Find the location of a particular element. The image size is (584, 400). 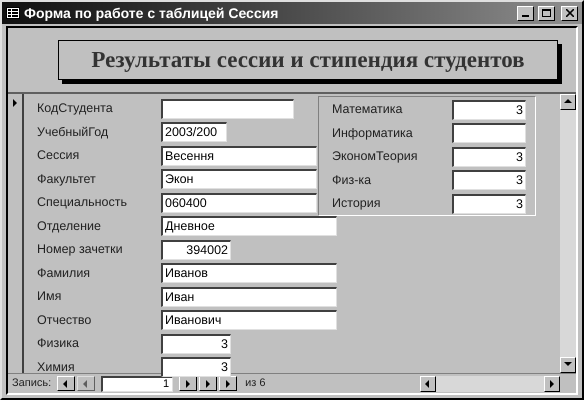

form-icon is located at coordinates (13, 13).